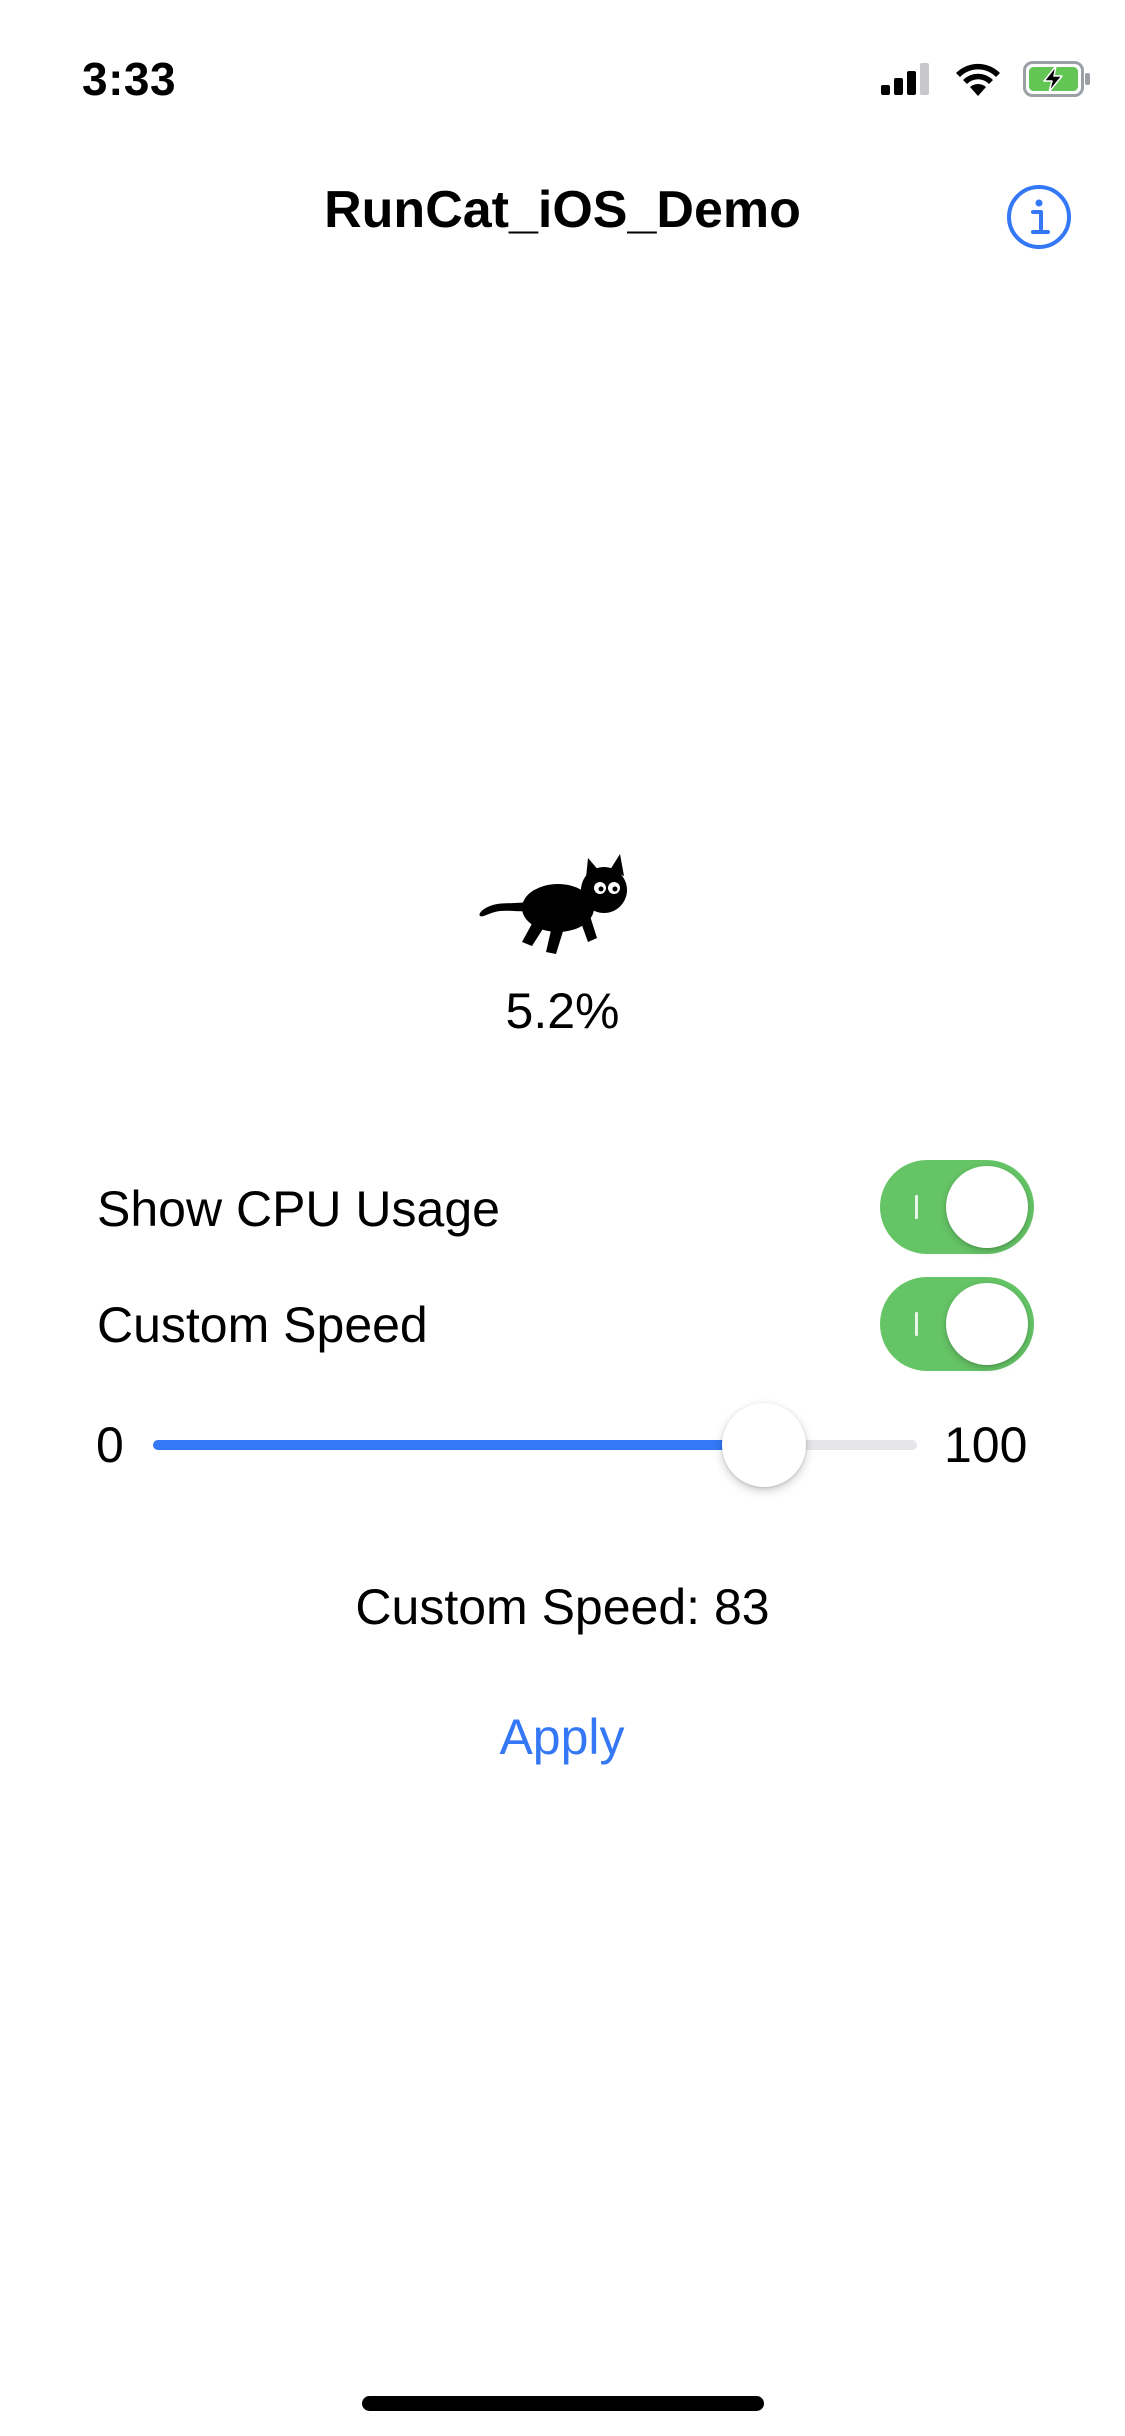 The height and width of the screenshot is (2436, 1125). What do you see at coordinates (129, 79) in the screenshot?
I see `status-time: 3:33` at bounding box center [129, 79].